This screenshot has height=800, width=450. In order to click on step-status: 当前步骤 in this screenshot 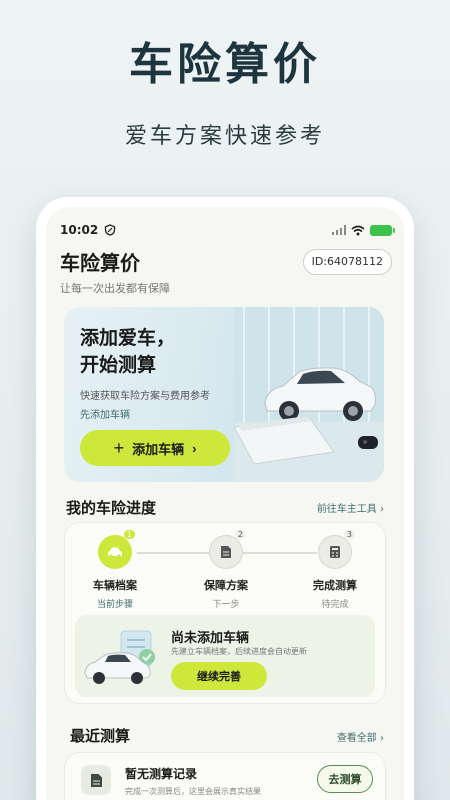, I will do `click(114, 605)`.